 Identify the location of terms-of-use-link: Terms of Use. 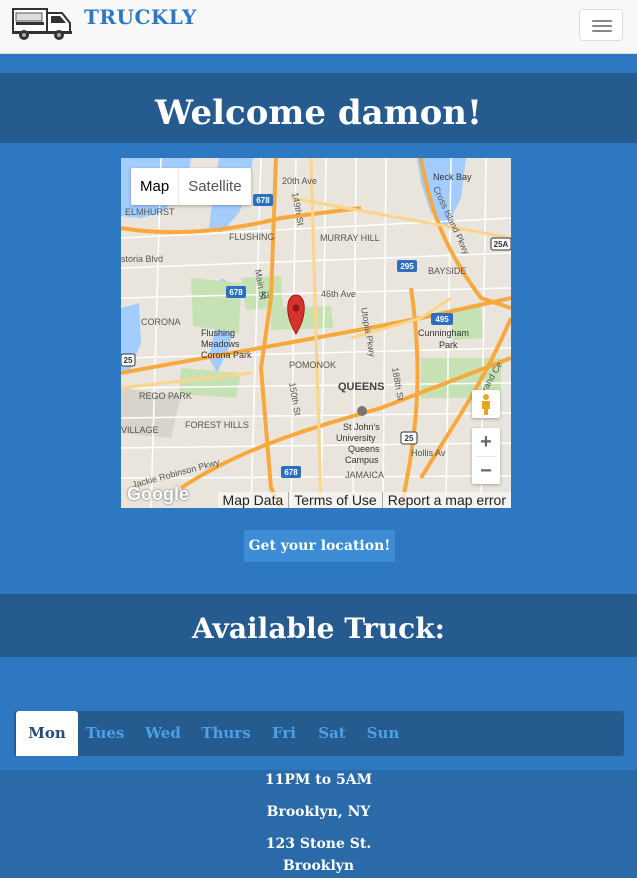
(334, 500).